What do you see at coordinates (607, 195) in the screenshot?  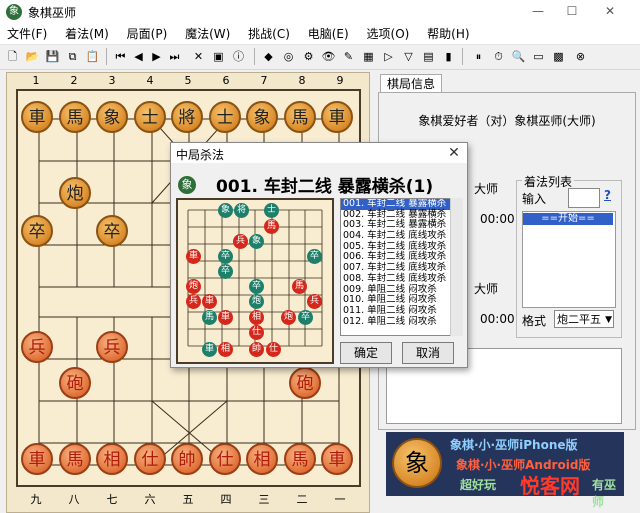 I see `help-link: ?` at bounding box center [607, 195].